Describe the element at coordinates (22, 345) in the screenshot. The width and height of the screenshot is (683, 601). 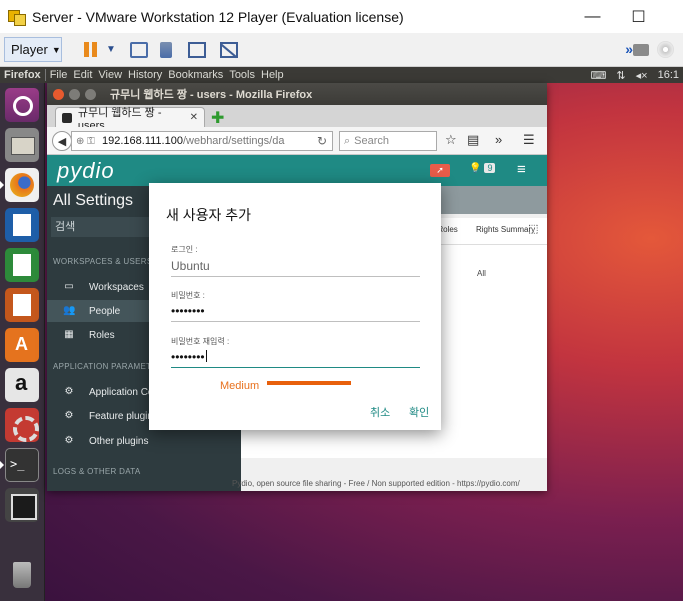
I see `software-center-icon` at that location.